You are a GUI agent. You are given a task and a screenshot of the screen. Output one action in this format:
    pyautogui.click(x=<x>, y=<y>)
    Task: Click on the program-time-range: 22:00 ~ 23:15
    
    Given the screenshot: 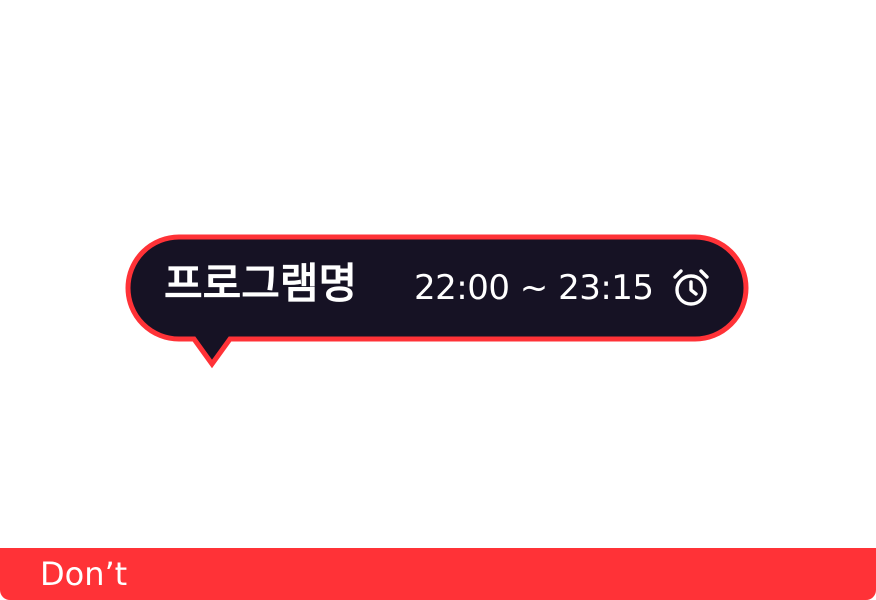 What is the action you would take?
    pyautogui.click(x=534, y=288)
    